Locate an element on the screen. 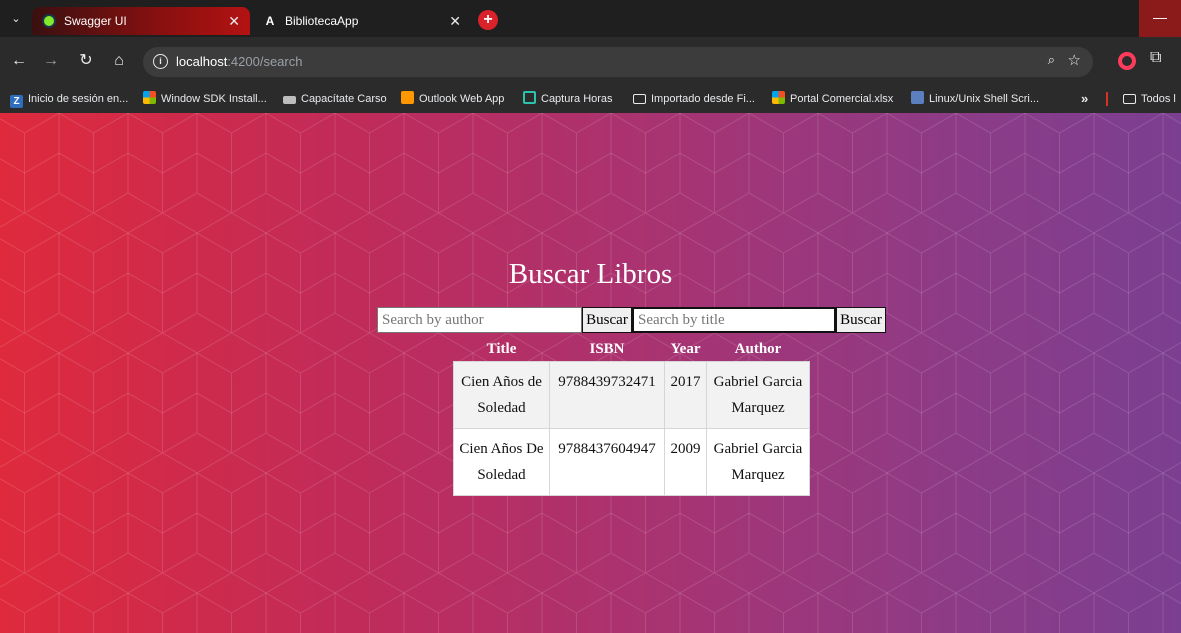 The image size is (1181, 633). tab-title: BibliotecaApp is located at coordinates (322, 21).